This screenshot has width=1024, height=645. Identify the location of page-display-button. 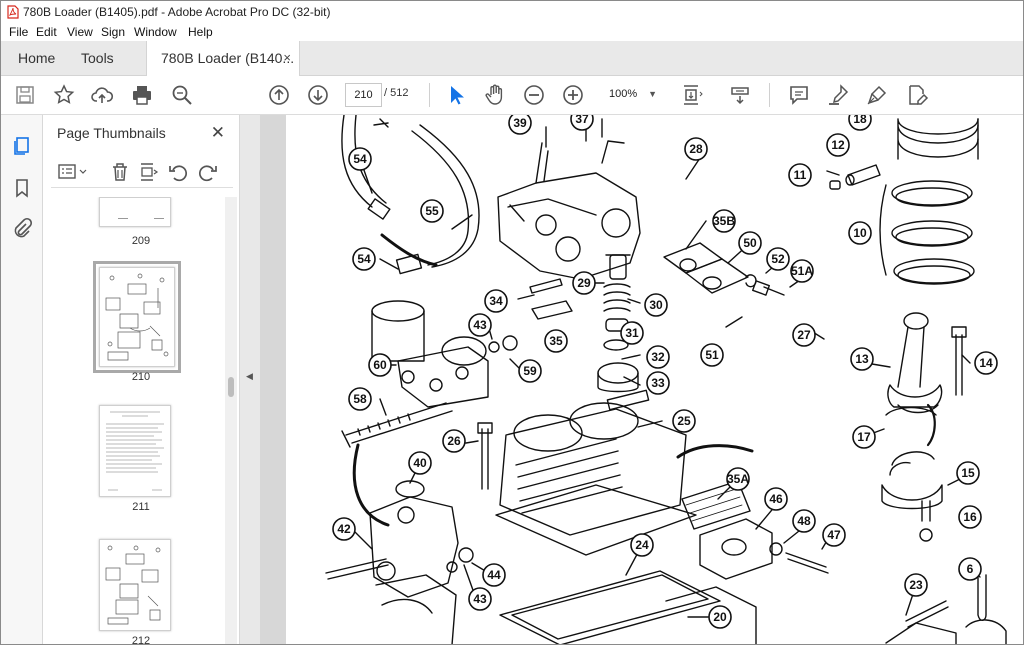
(691, 95).